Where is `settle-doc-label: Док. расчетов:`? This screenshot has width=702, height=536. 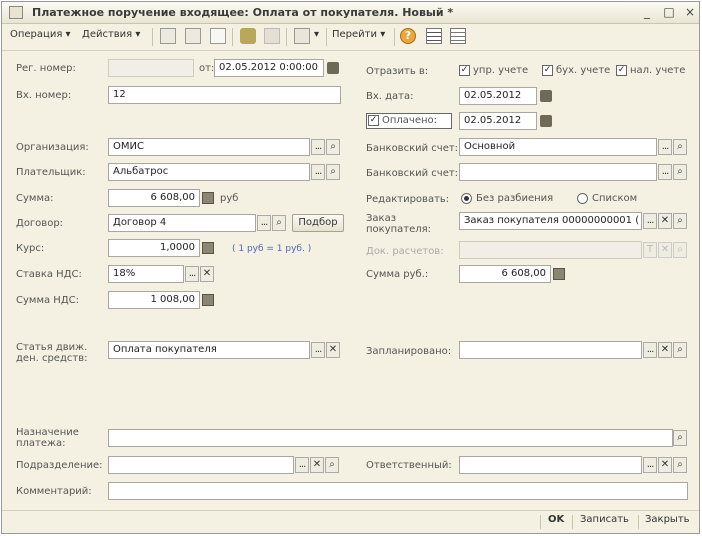
settle-doc-label: Док. расчетов: is located at coordinates (405, 251).